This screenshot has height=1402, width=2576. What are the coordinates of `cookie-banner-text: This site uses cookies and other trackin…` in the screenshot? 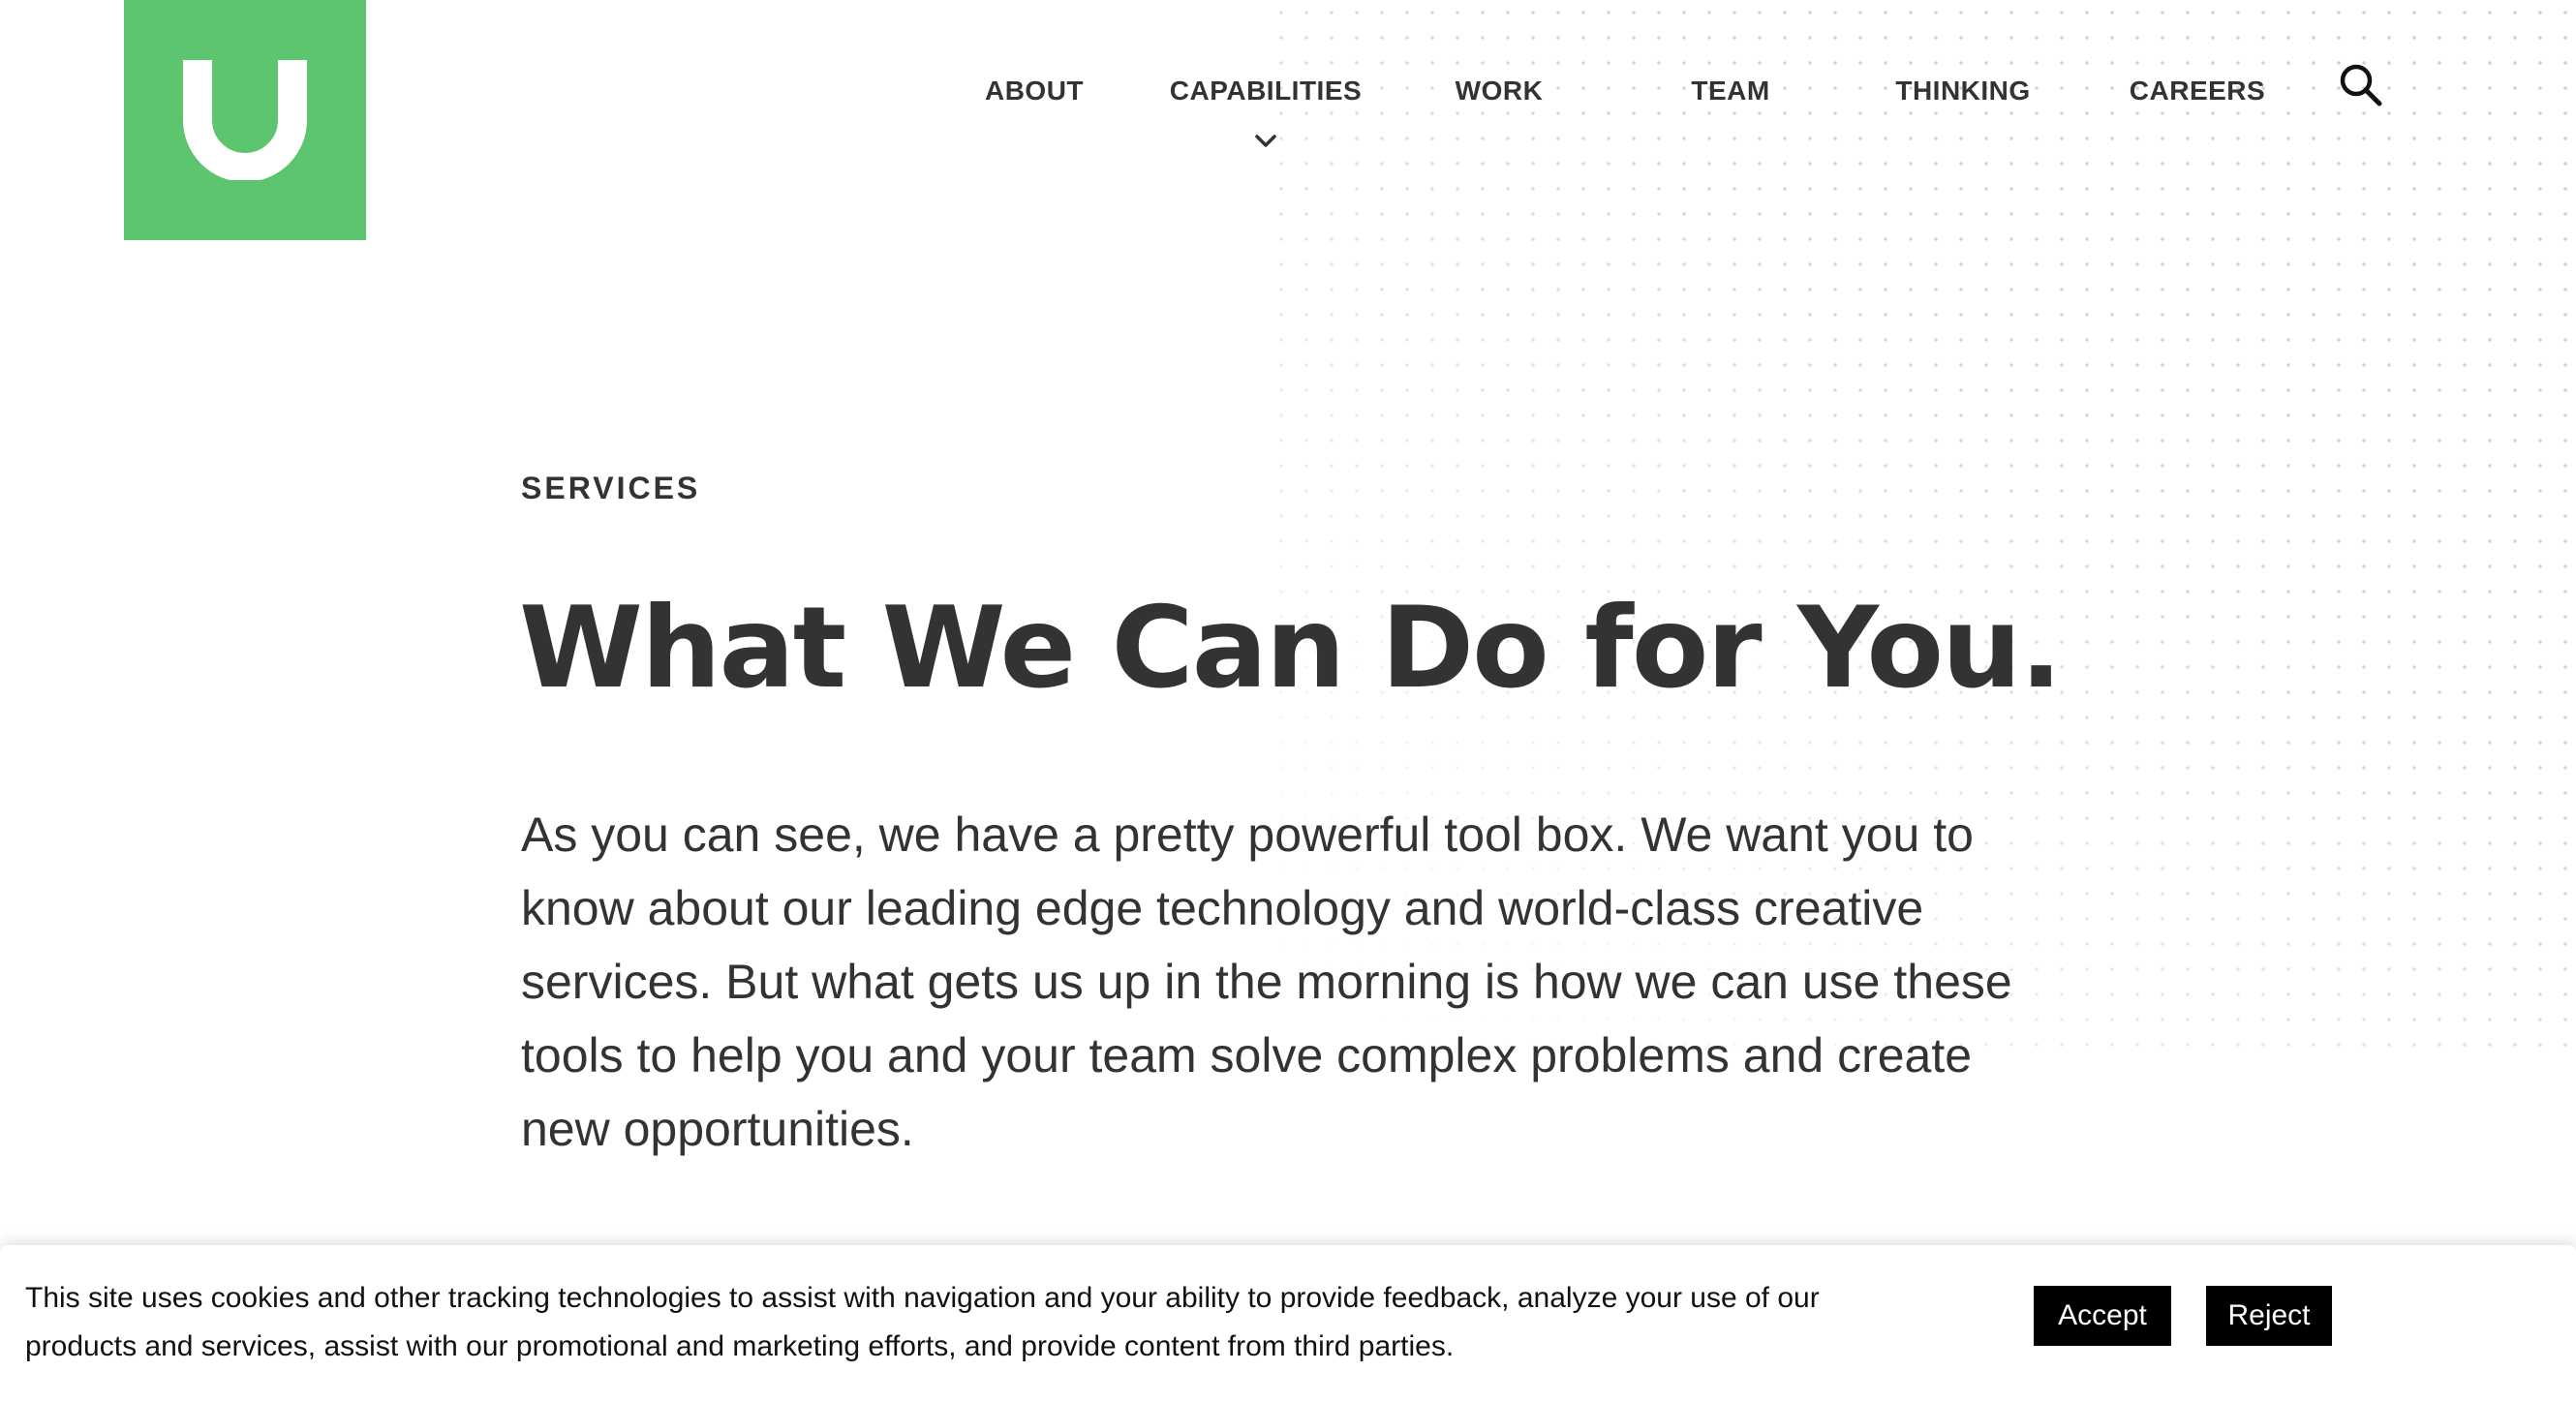 It's located at (922, 1322).